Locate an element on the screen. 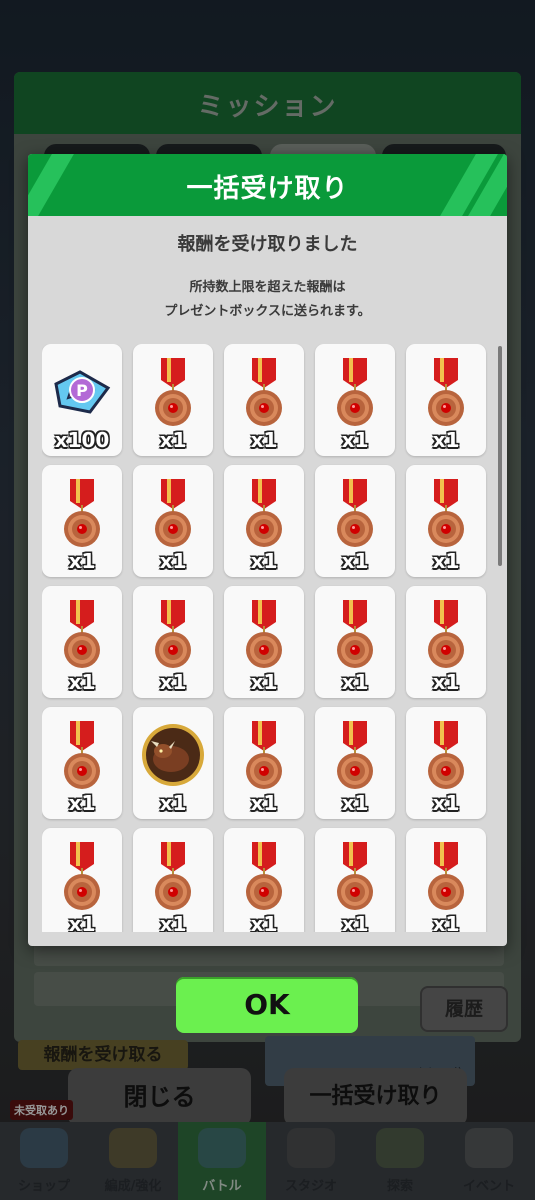 The width and height of the screenshot is (535, 1200). ok-button: OK is located at coordinates (267, 1005).